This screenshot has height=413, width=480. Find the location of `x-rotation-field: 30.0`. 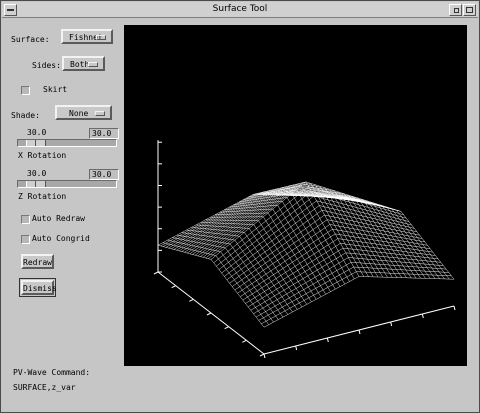

x-rotation-field: 30.0 is located at coordinates (104, 133).